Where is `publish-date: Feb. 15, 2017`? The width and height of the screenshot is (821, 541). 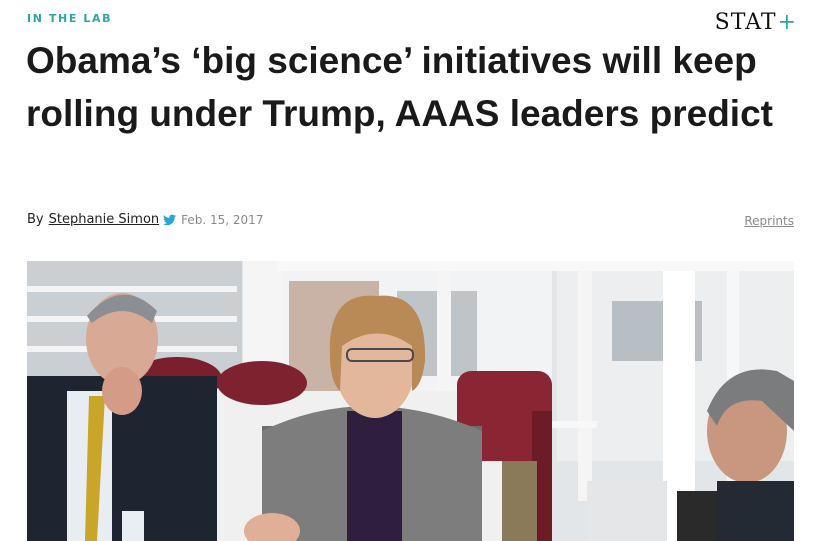 publish-date: Feb. 15, 2017 is located at coordinates (222, 219).